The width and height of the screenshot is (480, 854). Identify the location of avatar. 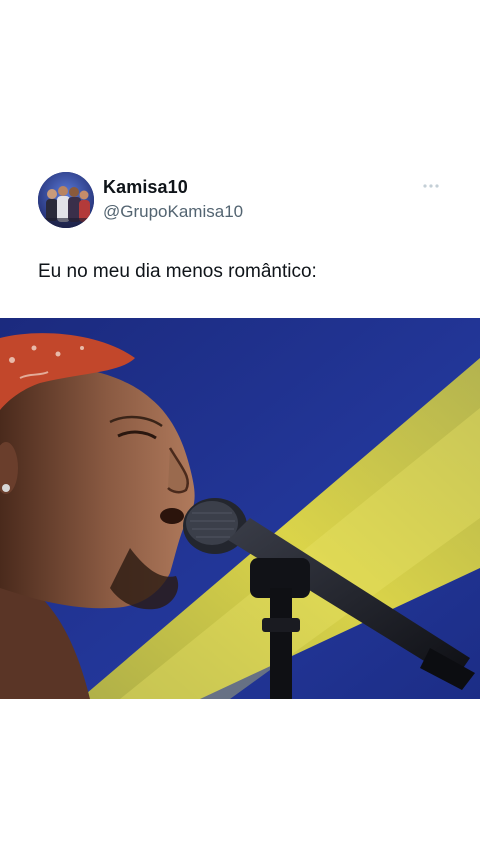
(66, 200).